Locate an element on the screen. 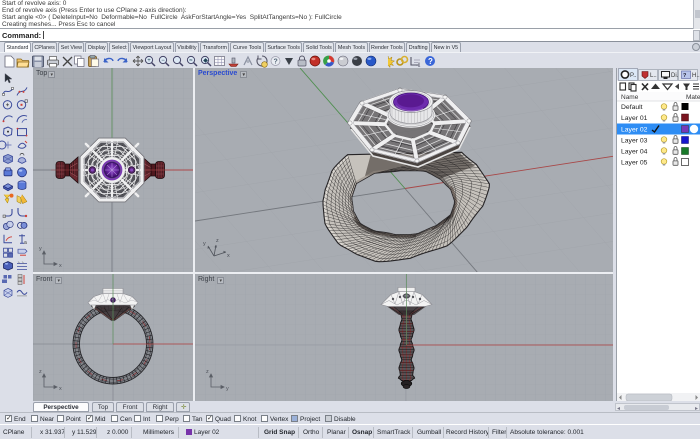 The image size is (700, 439). svg-text: Layer 01 is located at coordinates (634, 118).